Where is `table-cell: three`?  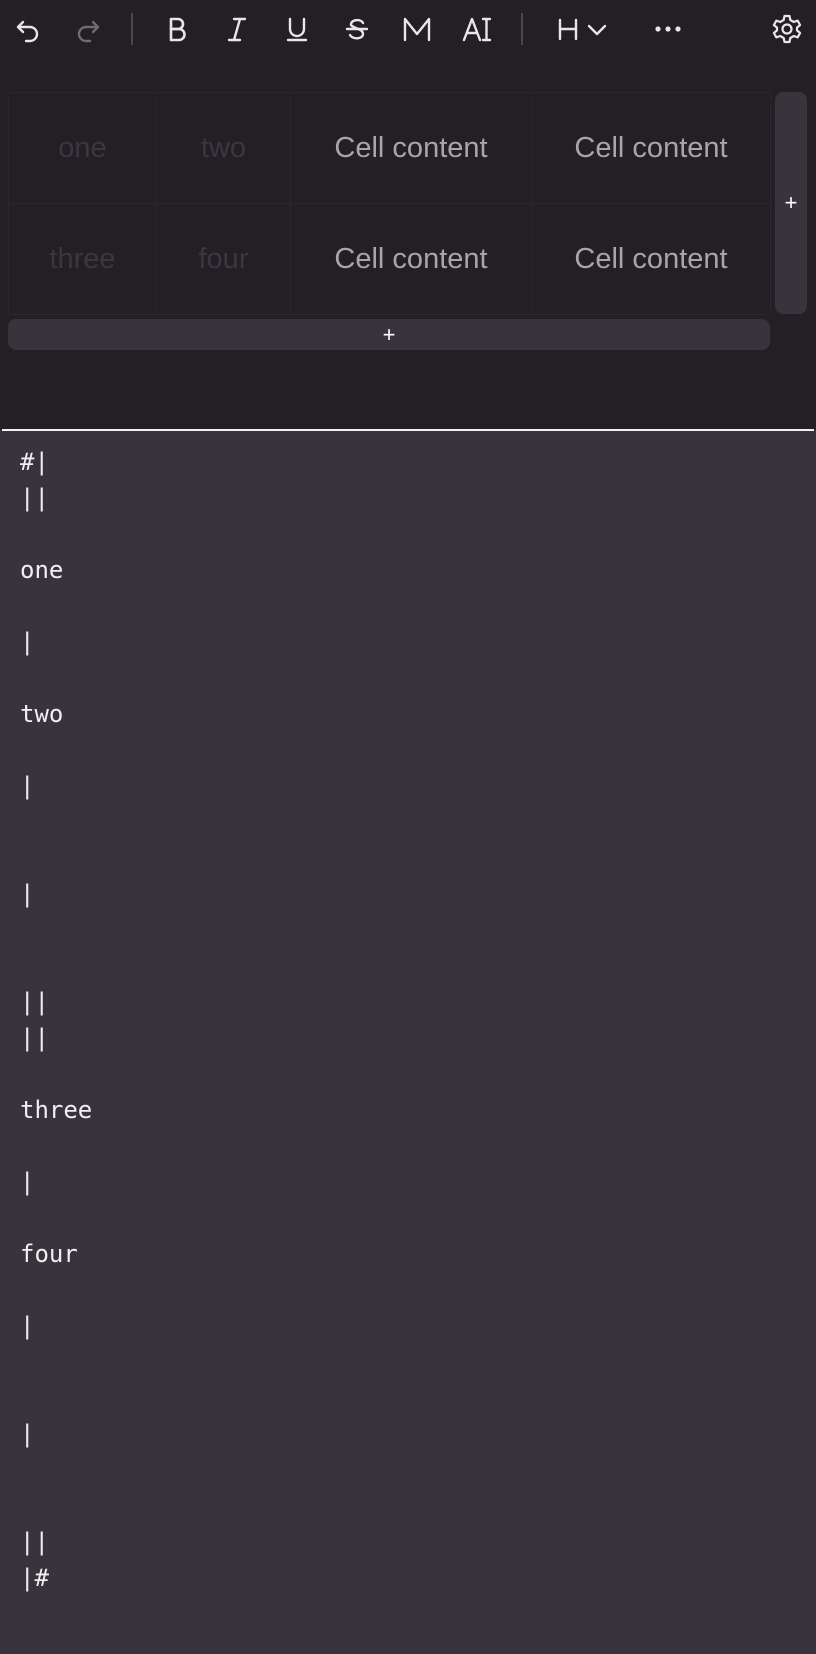 table-cell: three is located at coordinates (82, 259).